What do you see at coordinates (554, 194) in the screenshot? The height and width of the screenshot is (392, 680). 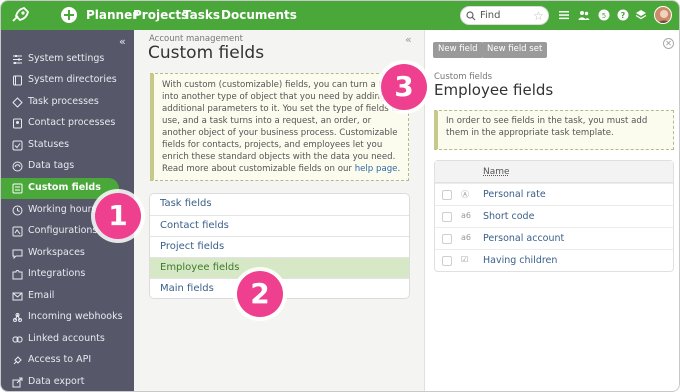 I see `table-row: Ⓐ Personal rate` at bounding box center [554, 194].